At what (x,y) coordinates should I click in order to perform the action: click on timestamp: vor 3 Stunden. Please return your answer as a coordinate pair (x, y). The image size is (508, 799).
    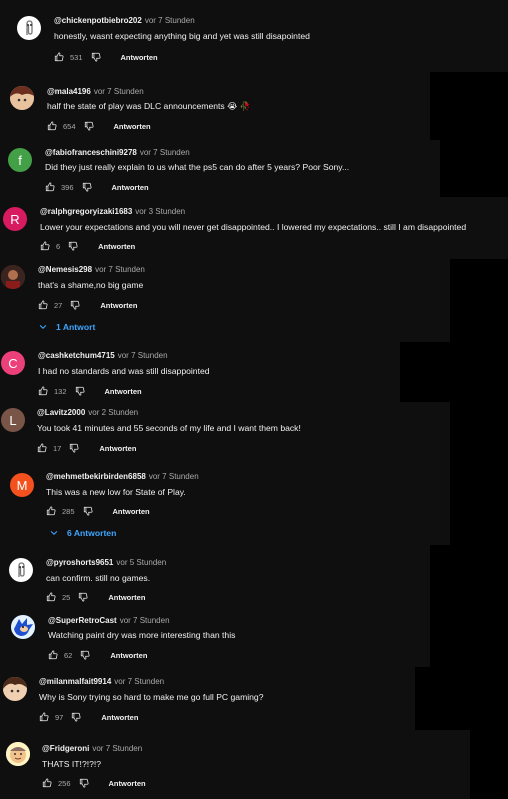
    Looking at the image, I should click on (160, 211).